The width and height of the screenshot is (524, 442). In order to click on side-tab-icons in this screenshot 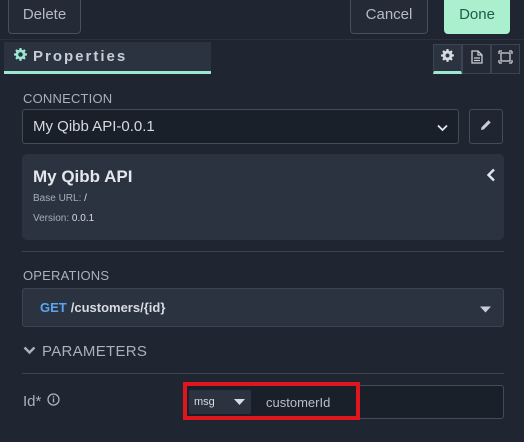, I will do `click(476, 59)`.